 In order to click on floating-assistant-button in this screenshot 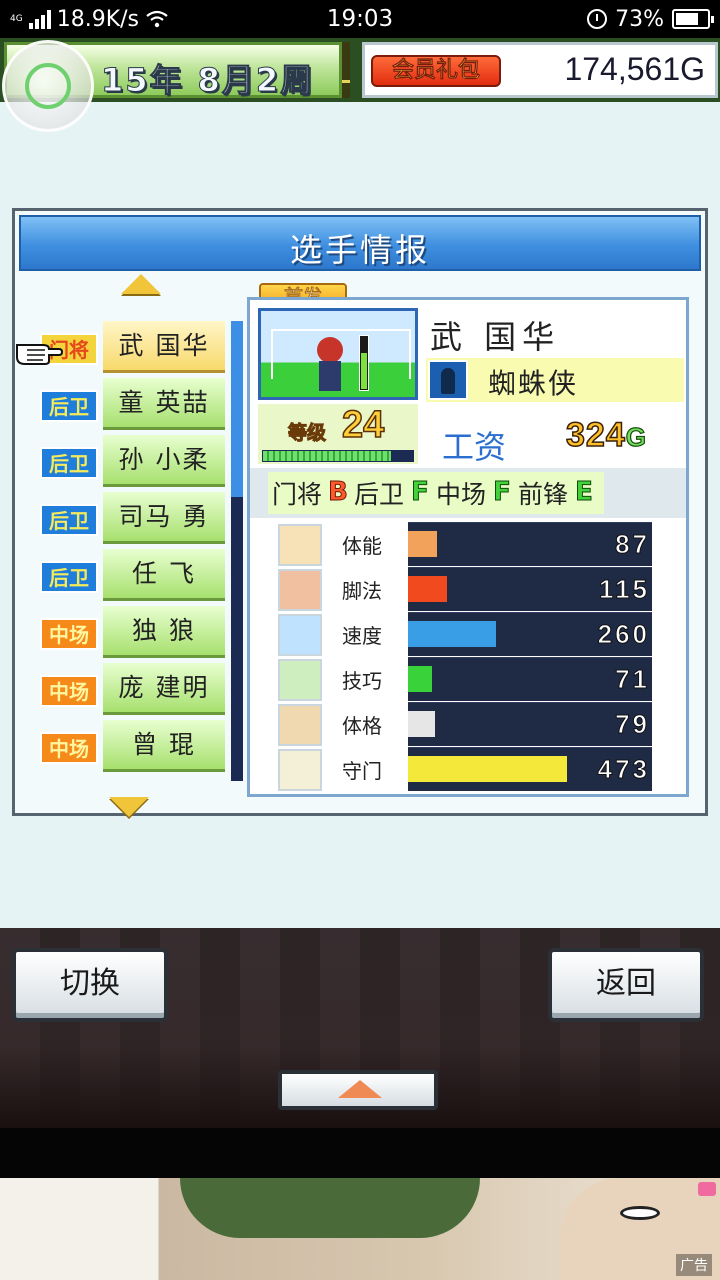, I will do `click(48, 86)`.